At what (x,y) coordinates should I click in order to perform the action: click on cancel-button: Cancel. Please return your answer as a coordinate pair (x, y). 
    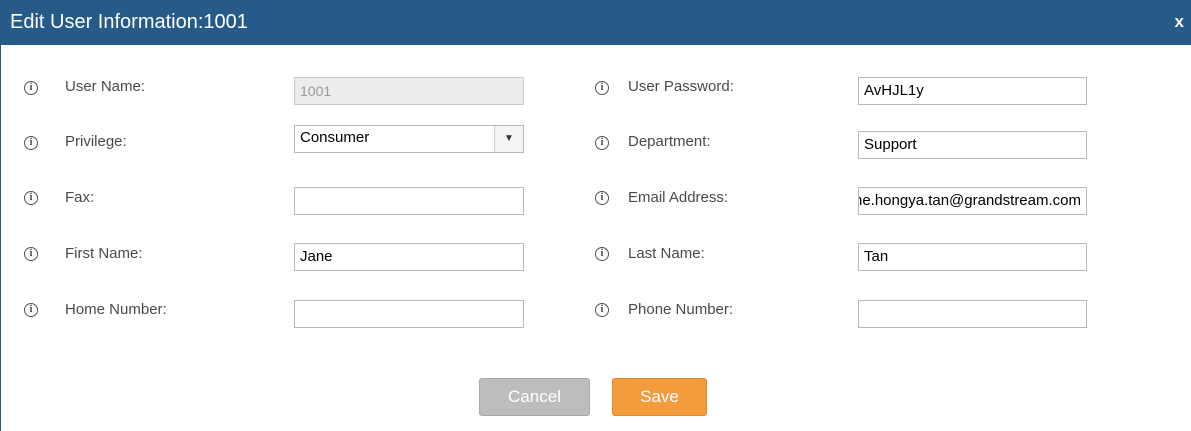
    Looking at the image, I should click on (534, 397).